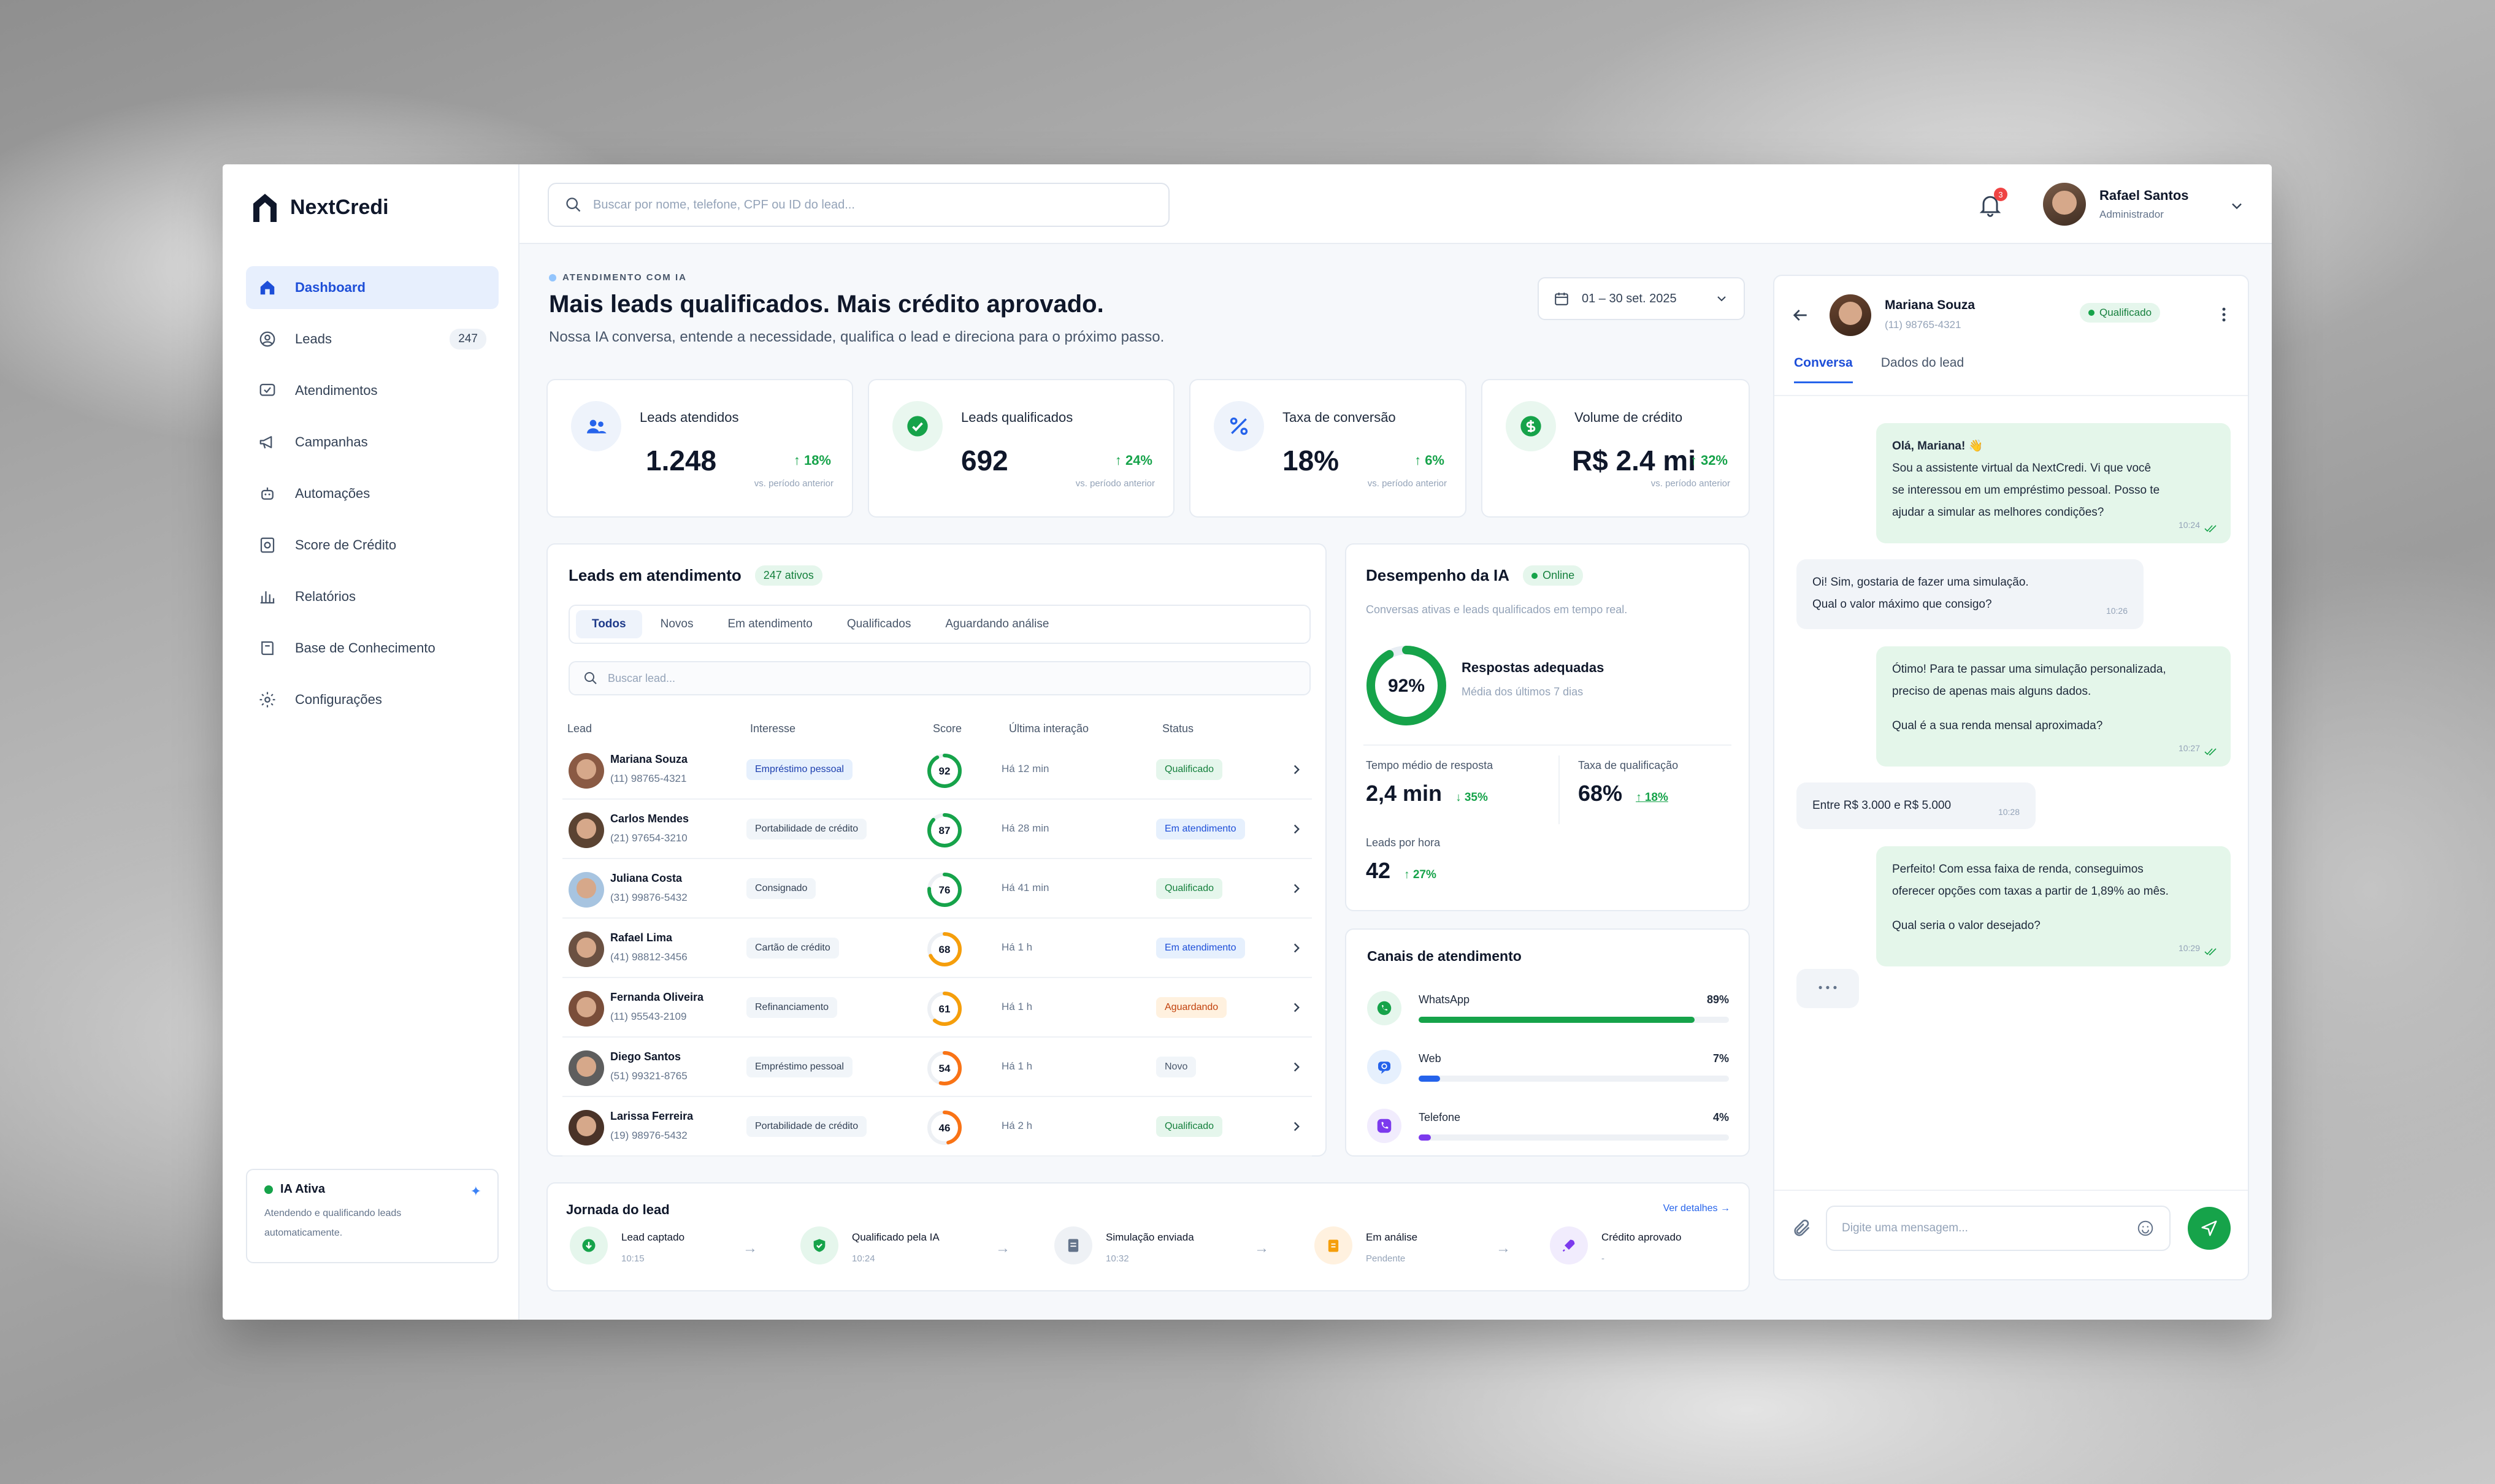 Image resolution: width=2495 pixels, height=1484 pixels. What do you see at coordinates (2145, 1228) in the screenshot?
I see `emoji-icon` at bounding box center [2145, 1228].